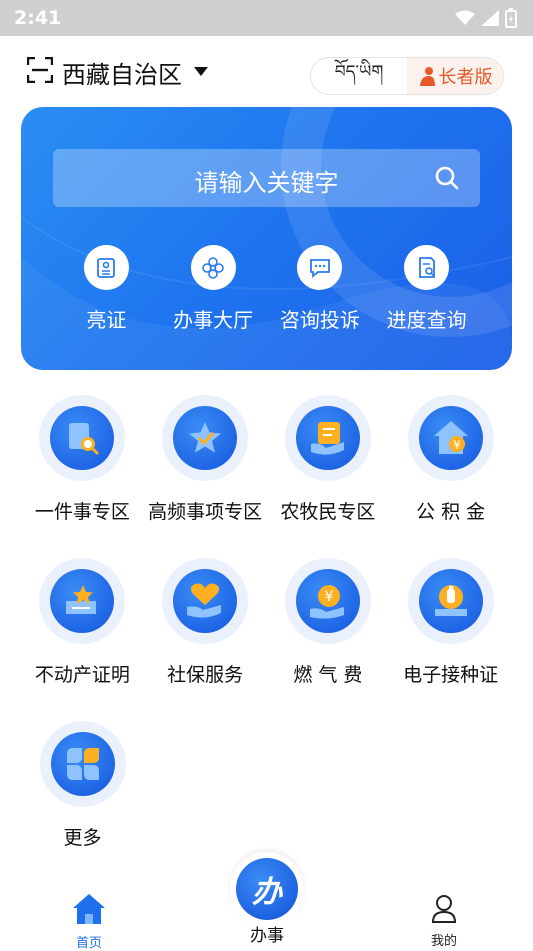 Image resolution: width=533 pixels, height=951 pixels. What do you see at coordinates (266, 18) in the screenshot?
I see `status-bar: 2:41` at bounding box center [266, 18].